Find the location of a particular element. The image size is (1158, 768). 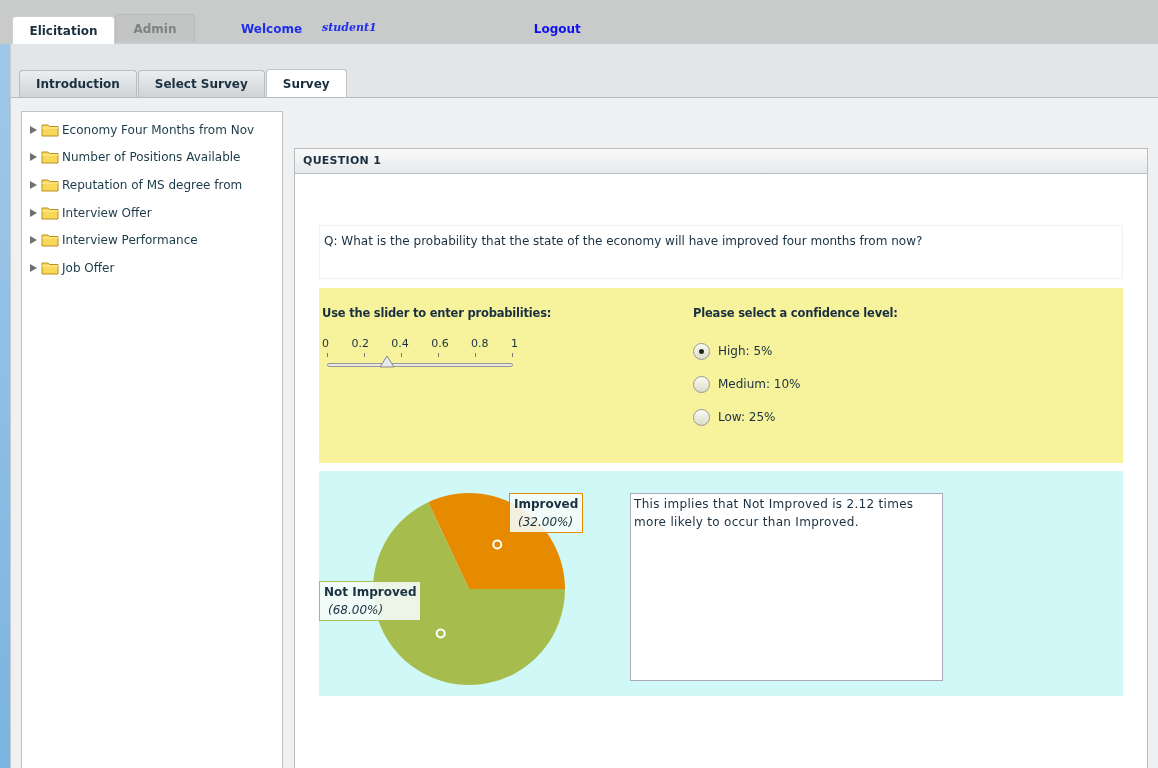

callout-title: Not Improved is located at coordinates (370, 592).